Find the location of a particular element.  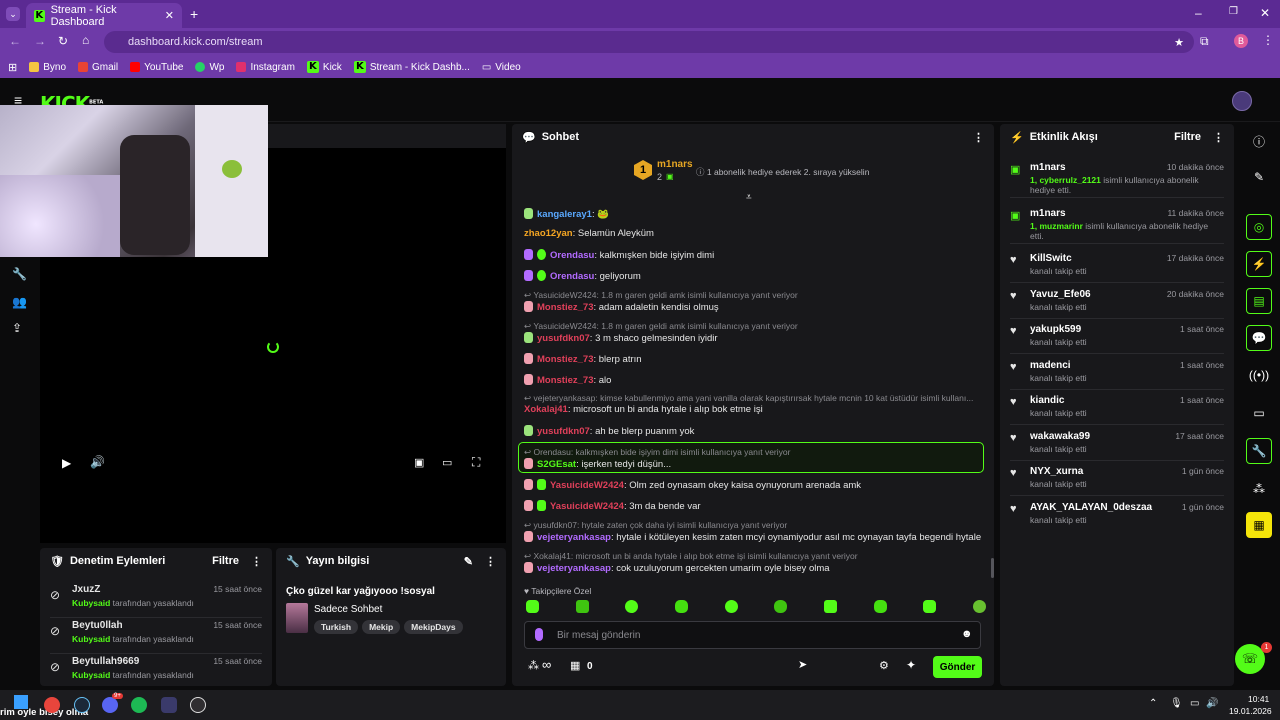

clock-time: 10:41 is located at coordinates (1258, 699).